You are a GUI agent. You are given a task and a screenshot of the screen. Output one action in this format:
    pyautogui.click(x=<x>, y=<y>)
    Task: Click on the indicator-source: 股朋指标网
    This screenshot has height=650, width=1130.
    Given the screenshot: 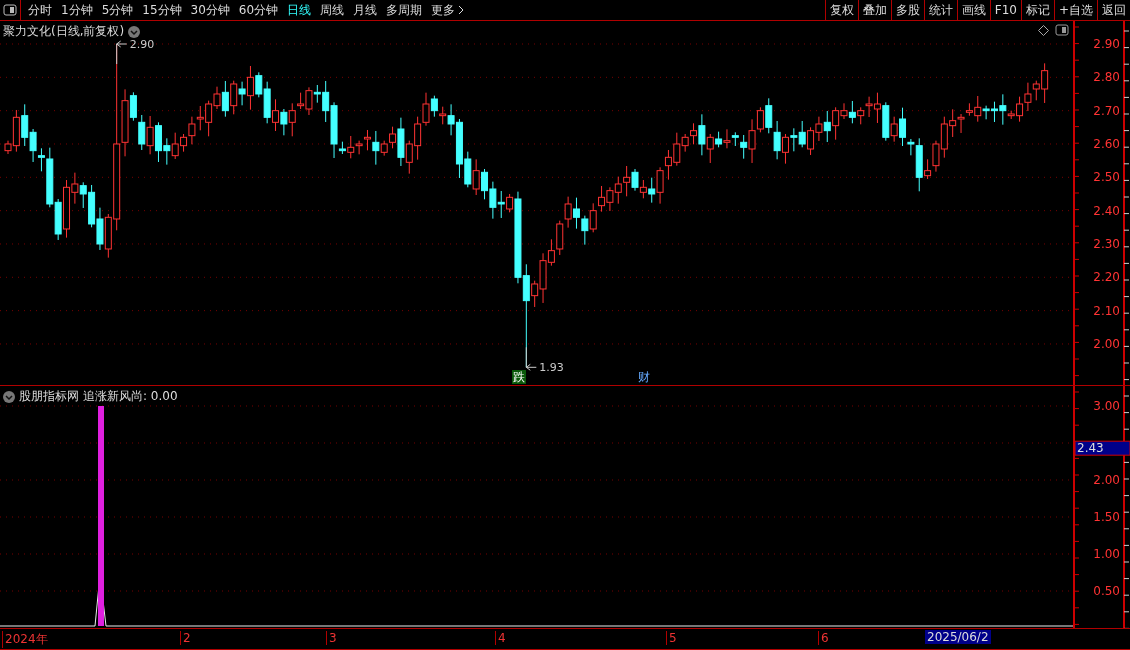 What is the action you would take?
    pyautogui.click(x=49, y=396)
    